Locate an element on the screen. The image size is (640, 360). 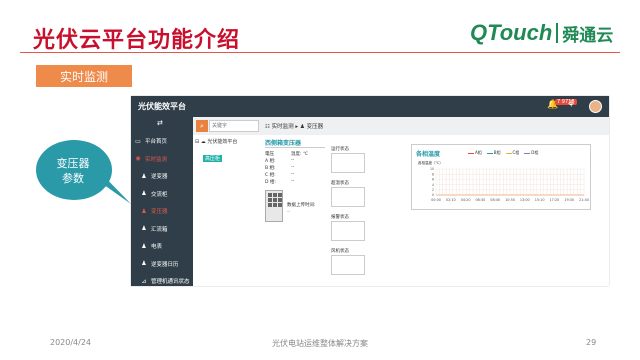
sidebar-item-label: 管理机通讯状态 is located at coordinates (170, 282).